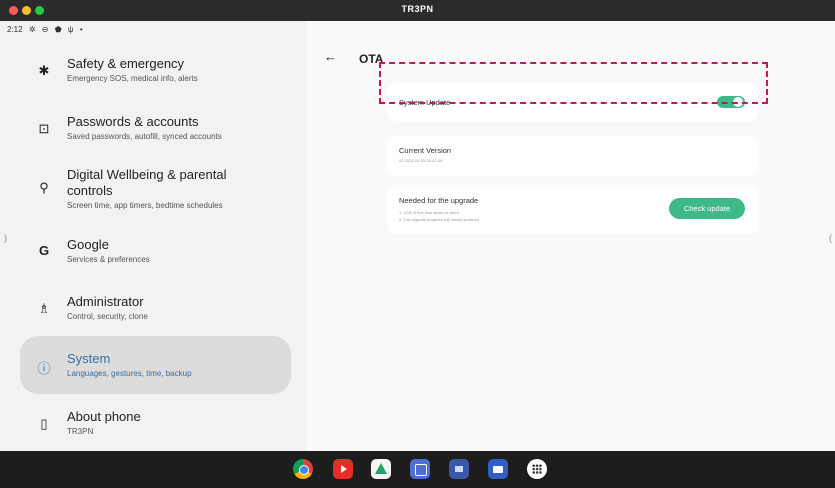  What do you see at coordinates (439, 200) in the screenshot?
I see `upgrade-title: Needed for the upgrade` at bounding box center [439, 200].